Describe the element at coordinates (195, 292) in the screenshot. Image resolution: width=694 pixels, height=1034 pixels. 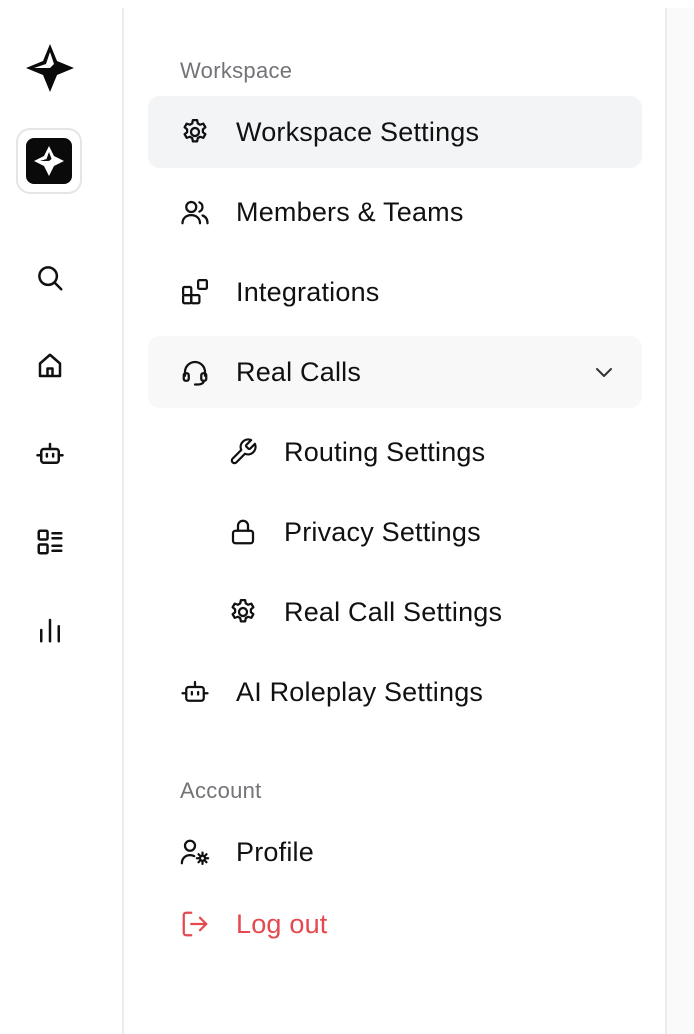
I see `integrations-icon` at that location.